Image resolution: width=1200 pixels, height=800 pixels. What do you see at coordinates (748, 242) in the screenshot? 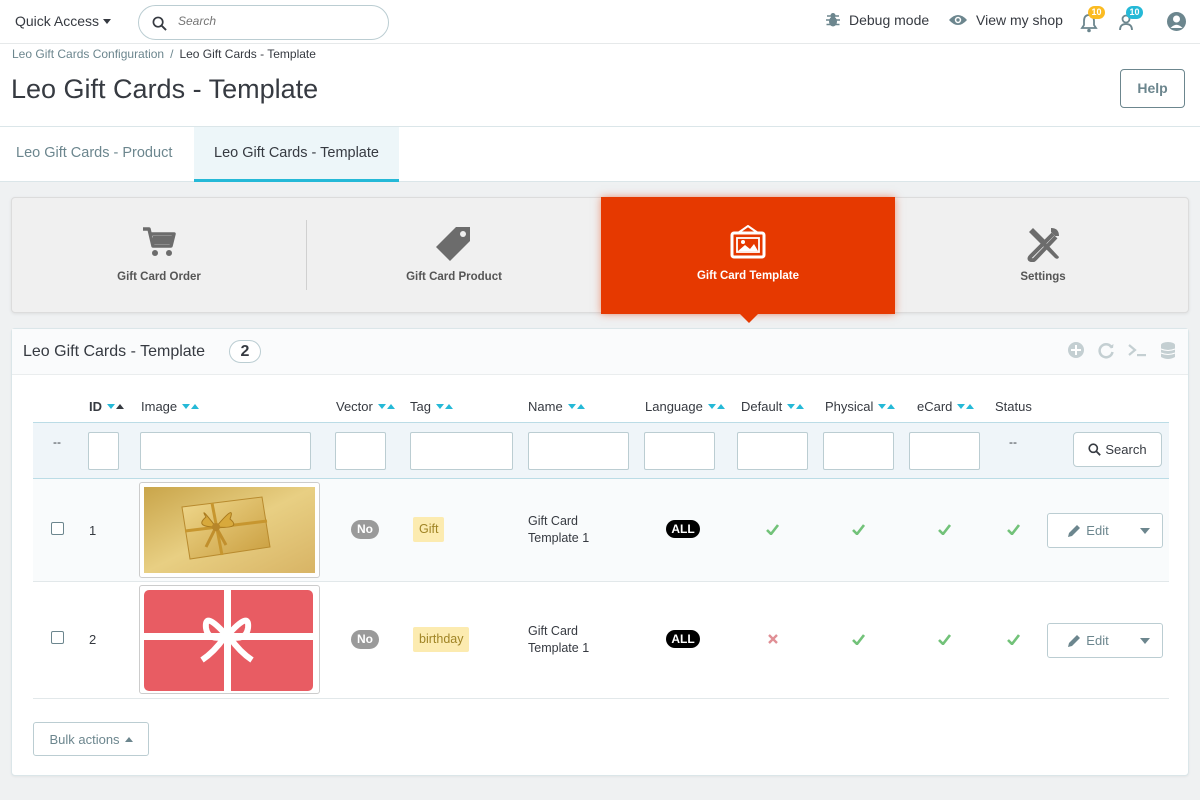
I see `image-icon` at bounding box center [748, 242].